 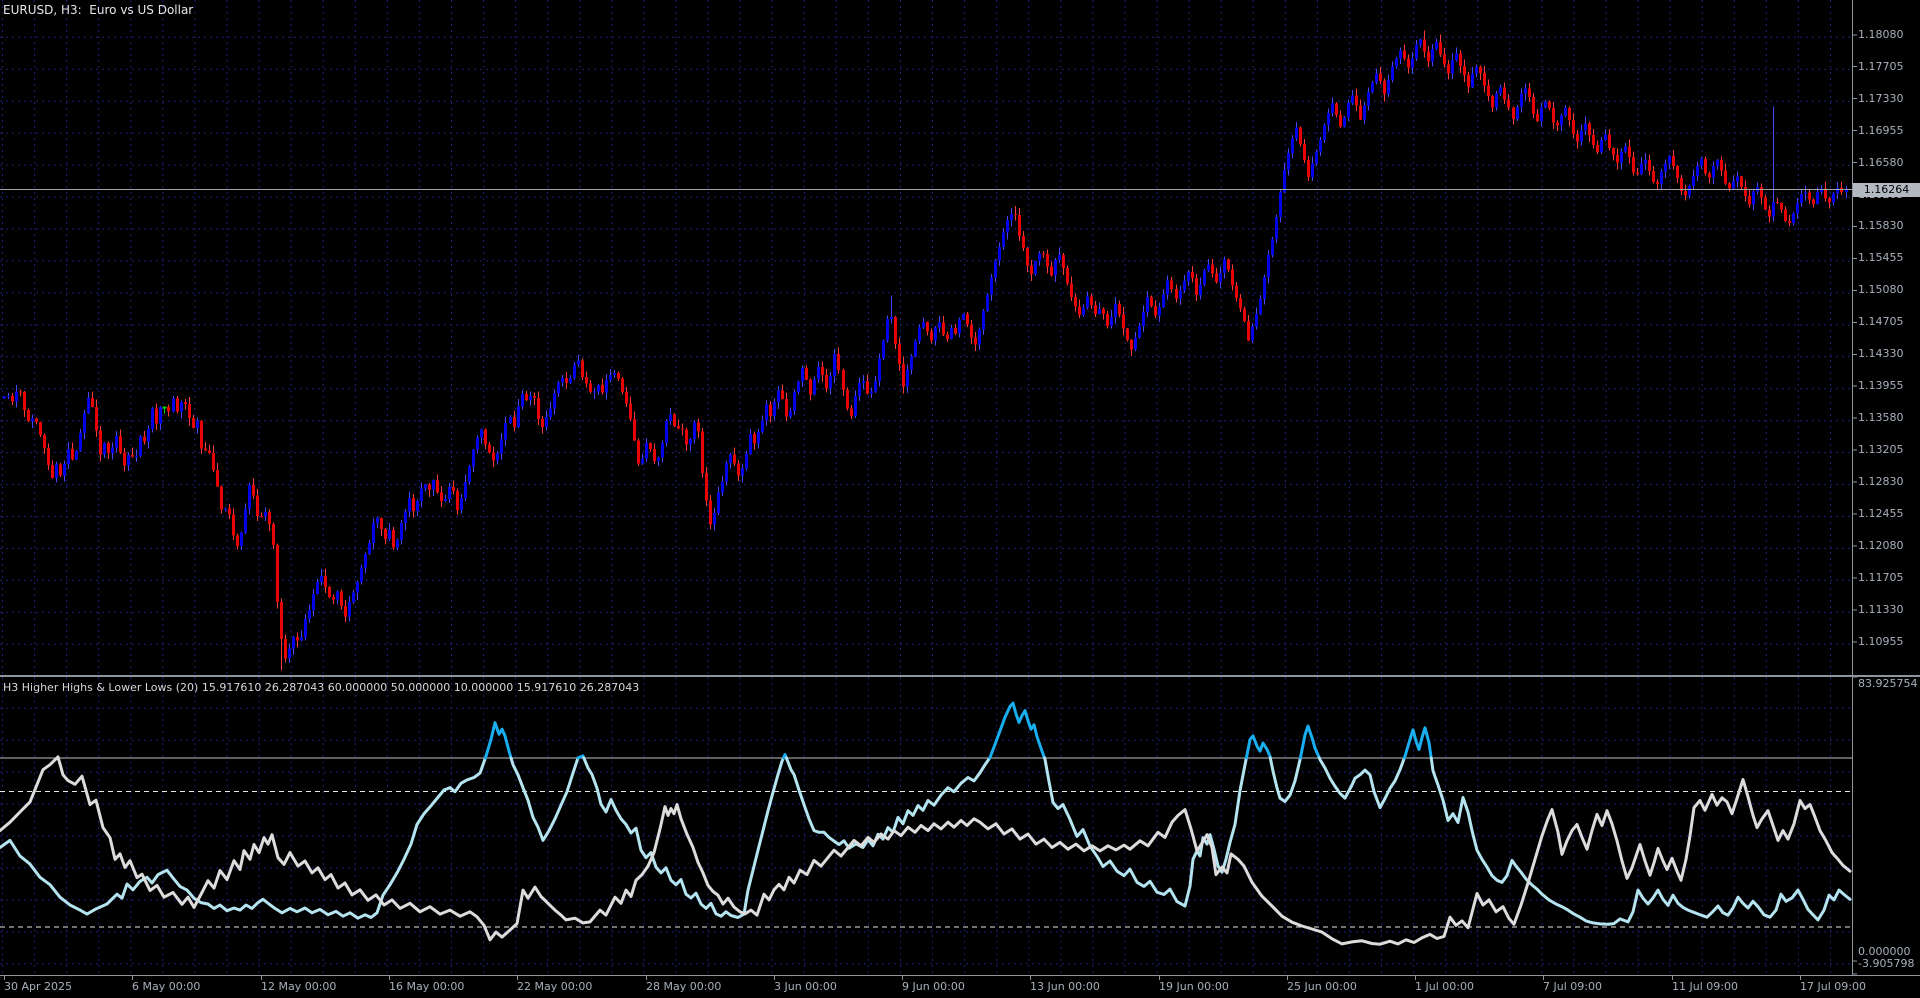 What do you see at coordinates (1888, 683) in the screenshot?
I see `indicator-axis-label: 83.925754` at bounding box center [1888, 683].